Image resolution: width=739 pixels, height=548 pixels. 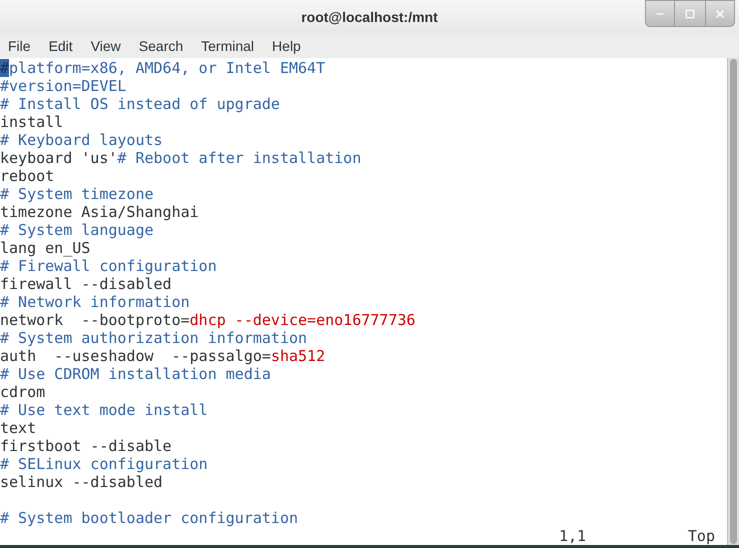 What do you see at coordinates (105, 46) in the screenshot?
I see `menu-item: View` at bounding box center [105, 46].